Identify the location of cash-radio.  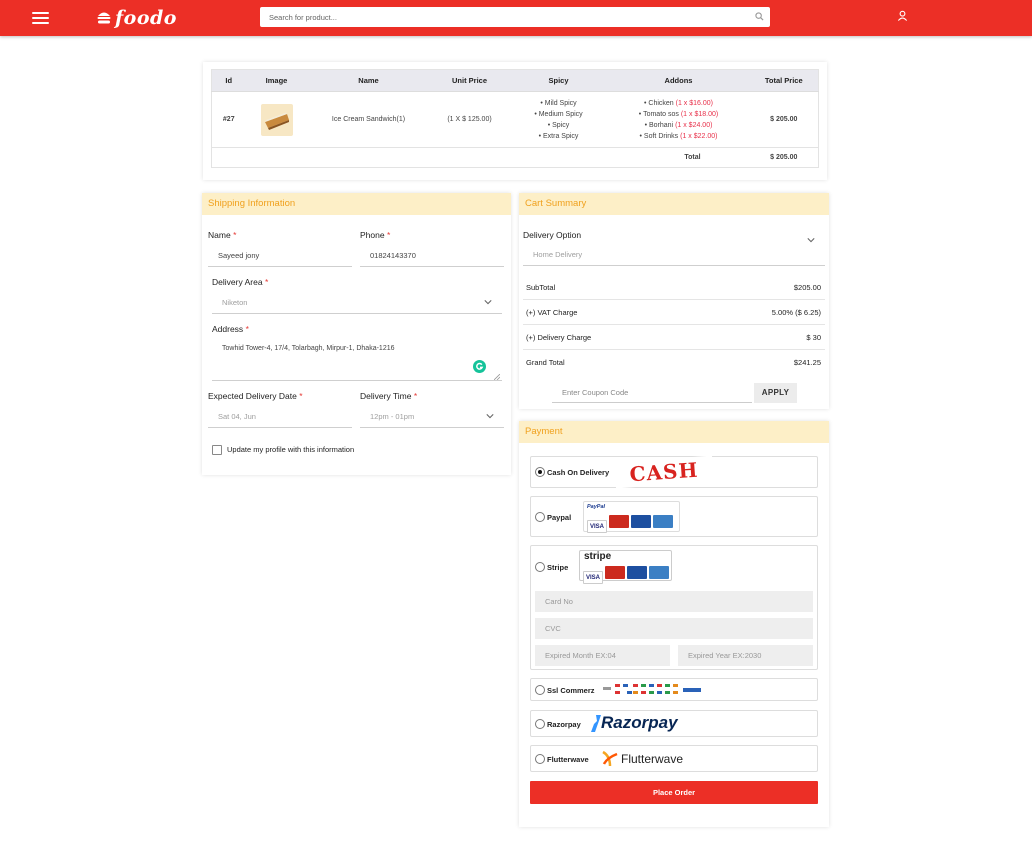
(540, 472).